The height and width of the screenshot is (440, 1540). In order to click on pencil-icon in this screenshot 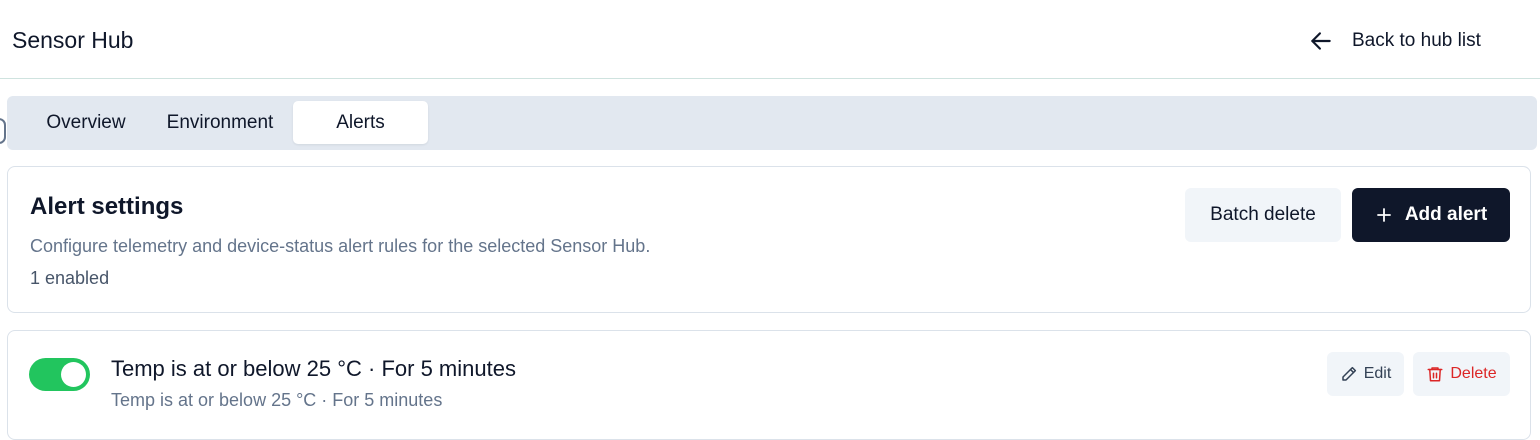, I will do `click(1348, 373)`.